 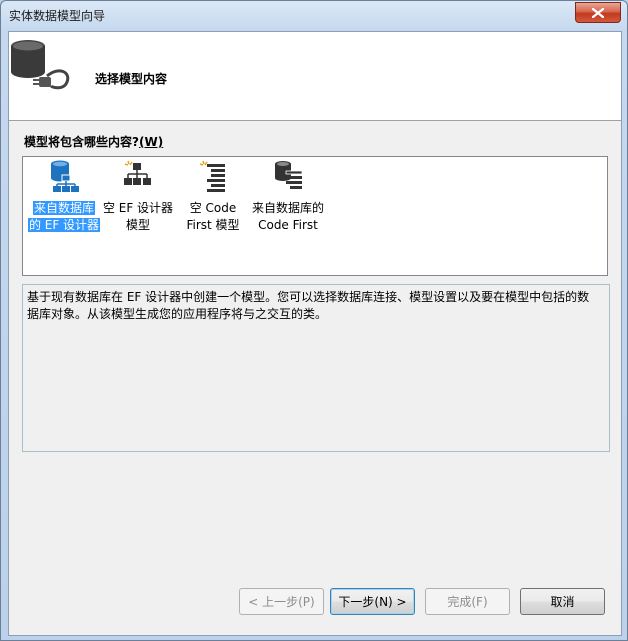 What do you see at coordinates (288, 196) in the screenshot?
I see `model-type-item-code-first-from-database: 来自数据库的 Code First` at bounding box center [288, 196].